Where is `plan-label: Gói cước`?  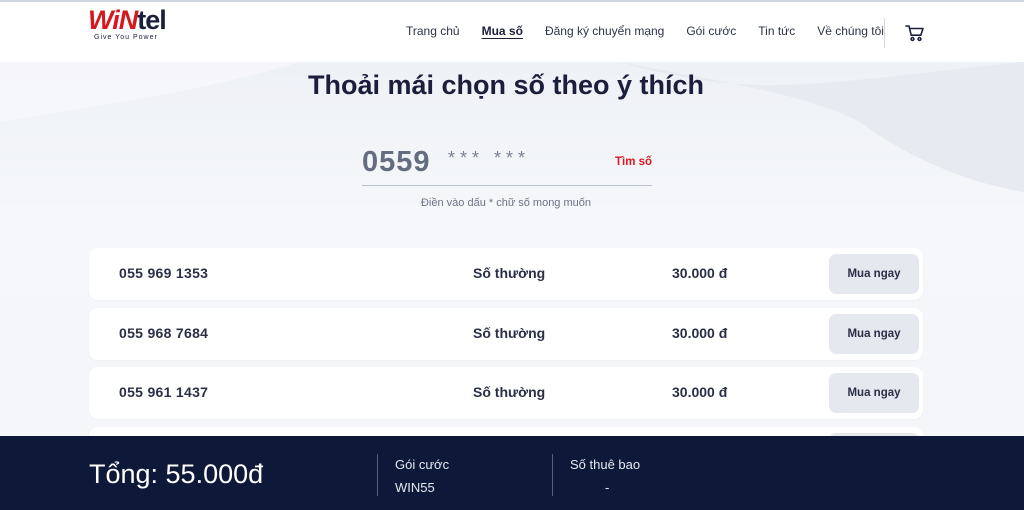 plan-label: Gói cước is located at coordinates (422, 464).